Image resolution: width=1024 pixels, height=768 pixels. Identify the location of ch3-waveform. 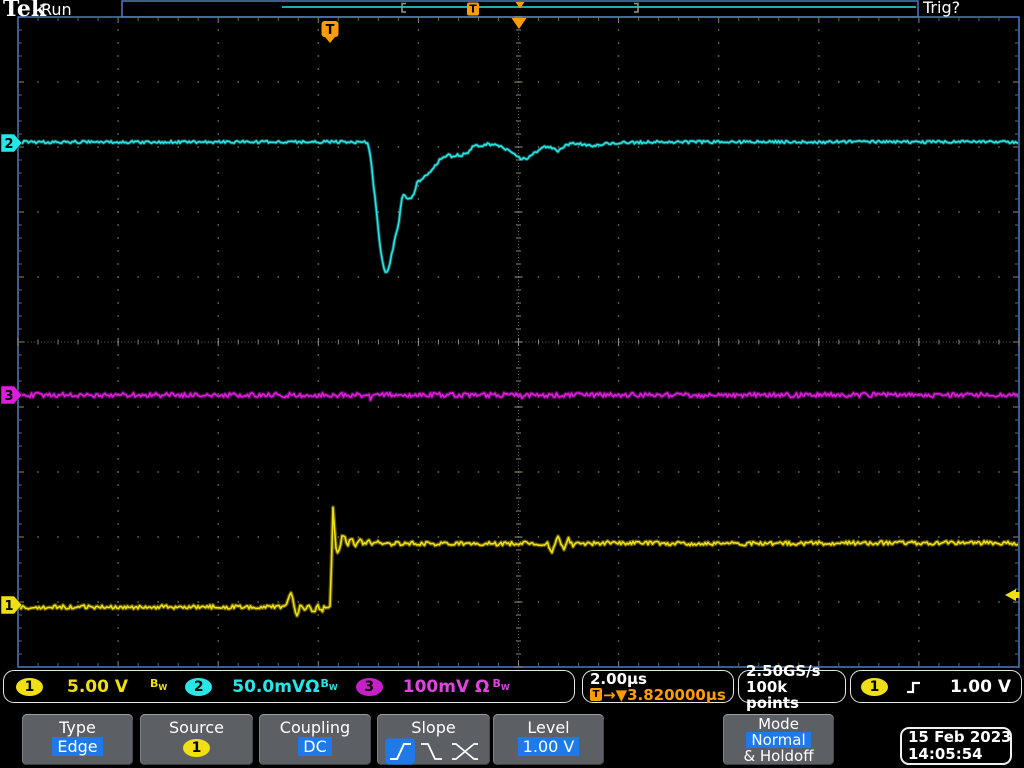
(518, 396).